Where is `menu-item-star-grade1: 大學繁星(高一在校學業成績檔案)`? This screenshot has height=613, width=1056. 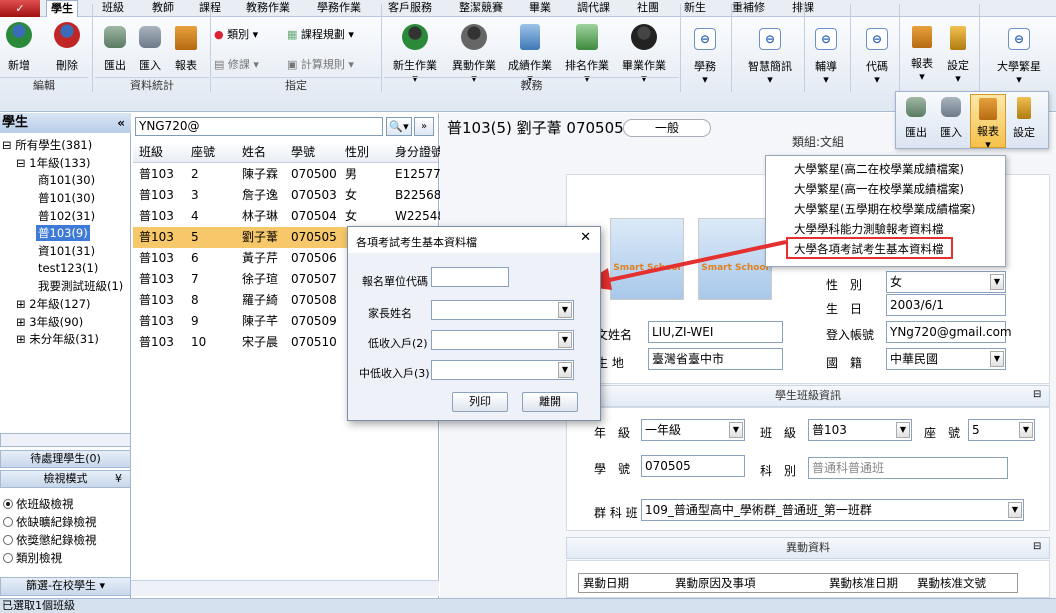
menu-item-star-grade1: 大學繁星(高一在校學業成績檔案) is located at coordinates (879, 189).